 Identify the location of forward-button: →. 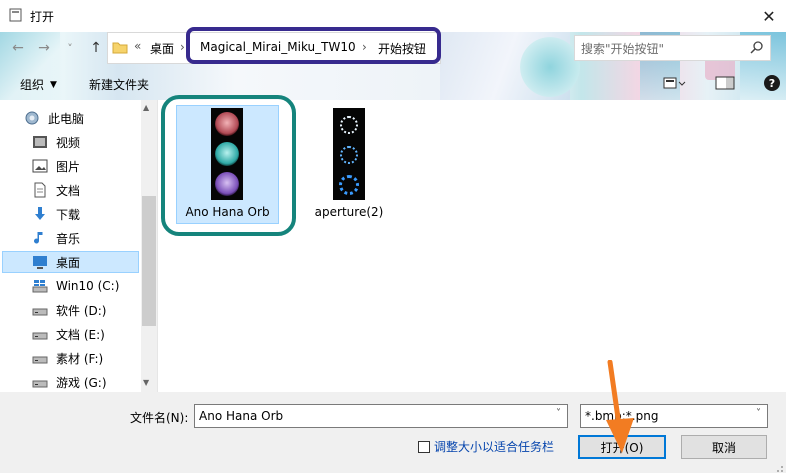
(44, 48).